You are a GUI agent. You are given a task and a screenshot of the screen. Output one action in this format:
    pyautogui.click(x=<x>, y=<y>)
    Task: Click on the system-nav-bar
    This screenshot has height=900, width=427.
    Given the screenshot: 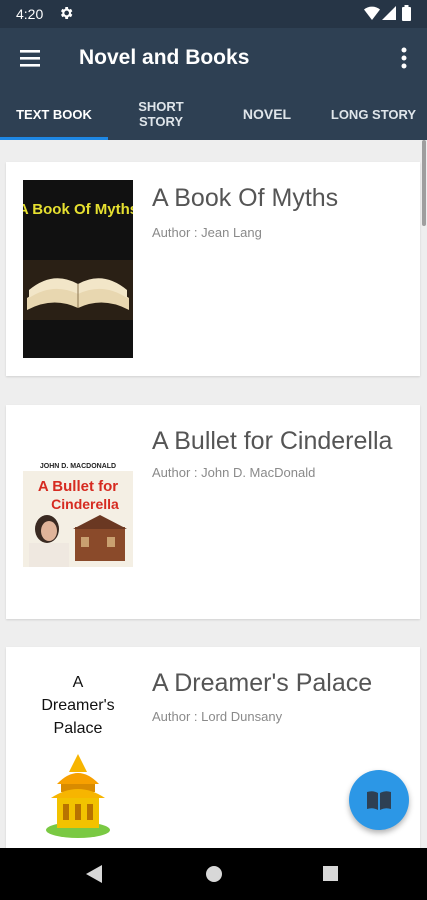 What is the action you would take?
    pyautogui.click(x=213, y=874)
    